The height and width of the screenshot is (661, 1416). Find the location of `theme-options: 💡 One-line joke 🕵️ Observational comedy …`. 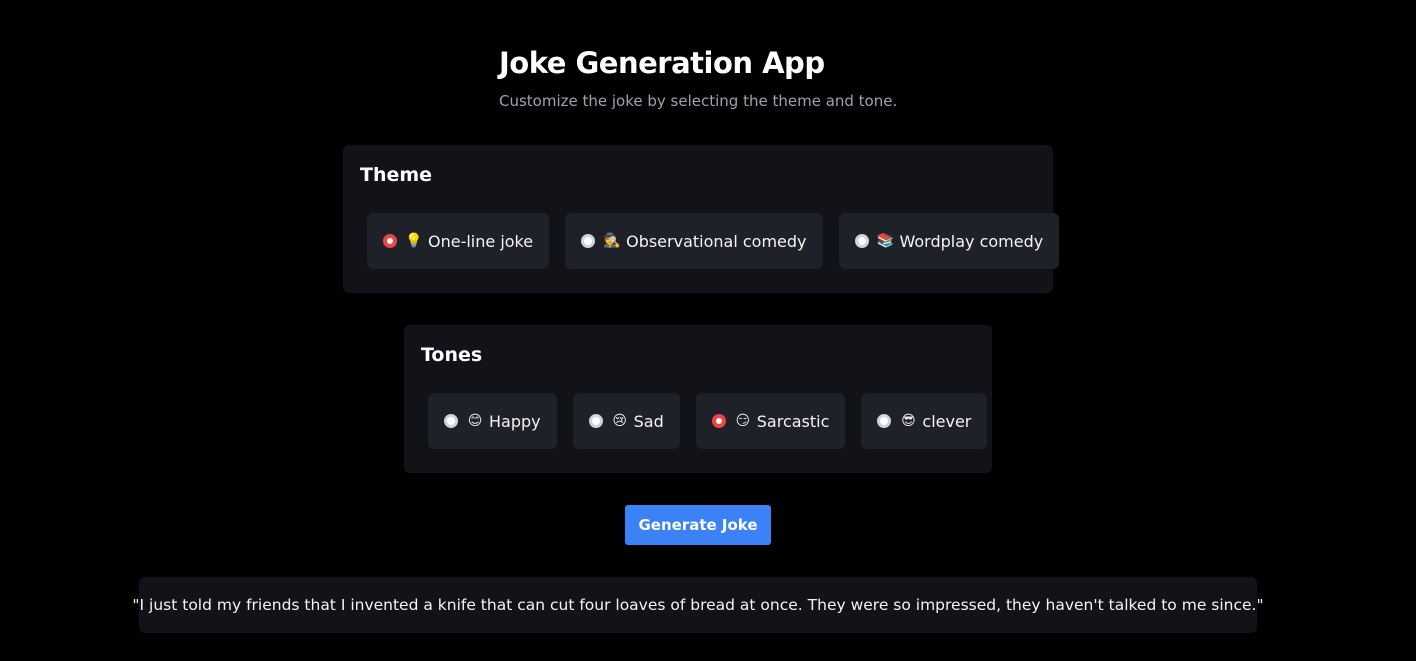

theme-options: 💡 One-line joke 🕵️ Observational comedy … is located at coordinates (713, 241).